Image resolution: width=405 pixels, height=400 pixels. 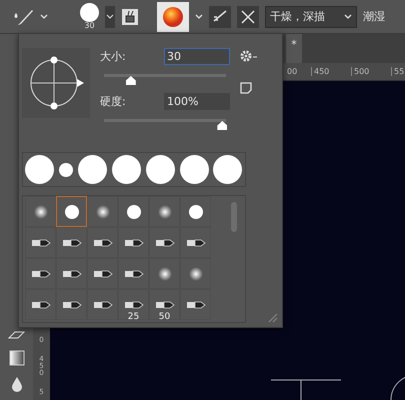 What do you see at coordinates (197, 56) in the screenshot?
I see `size-input: 30` at bounding box center [197, 56].